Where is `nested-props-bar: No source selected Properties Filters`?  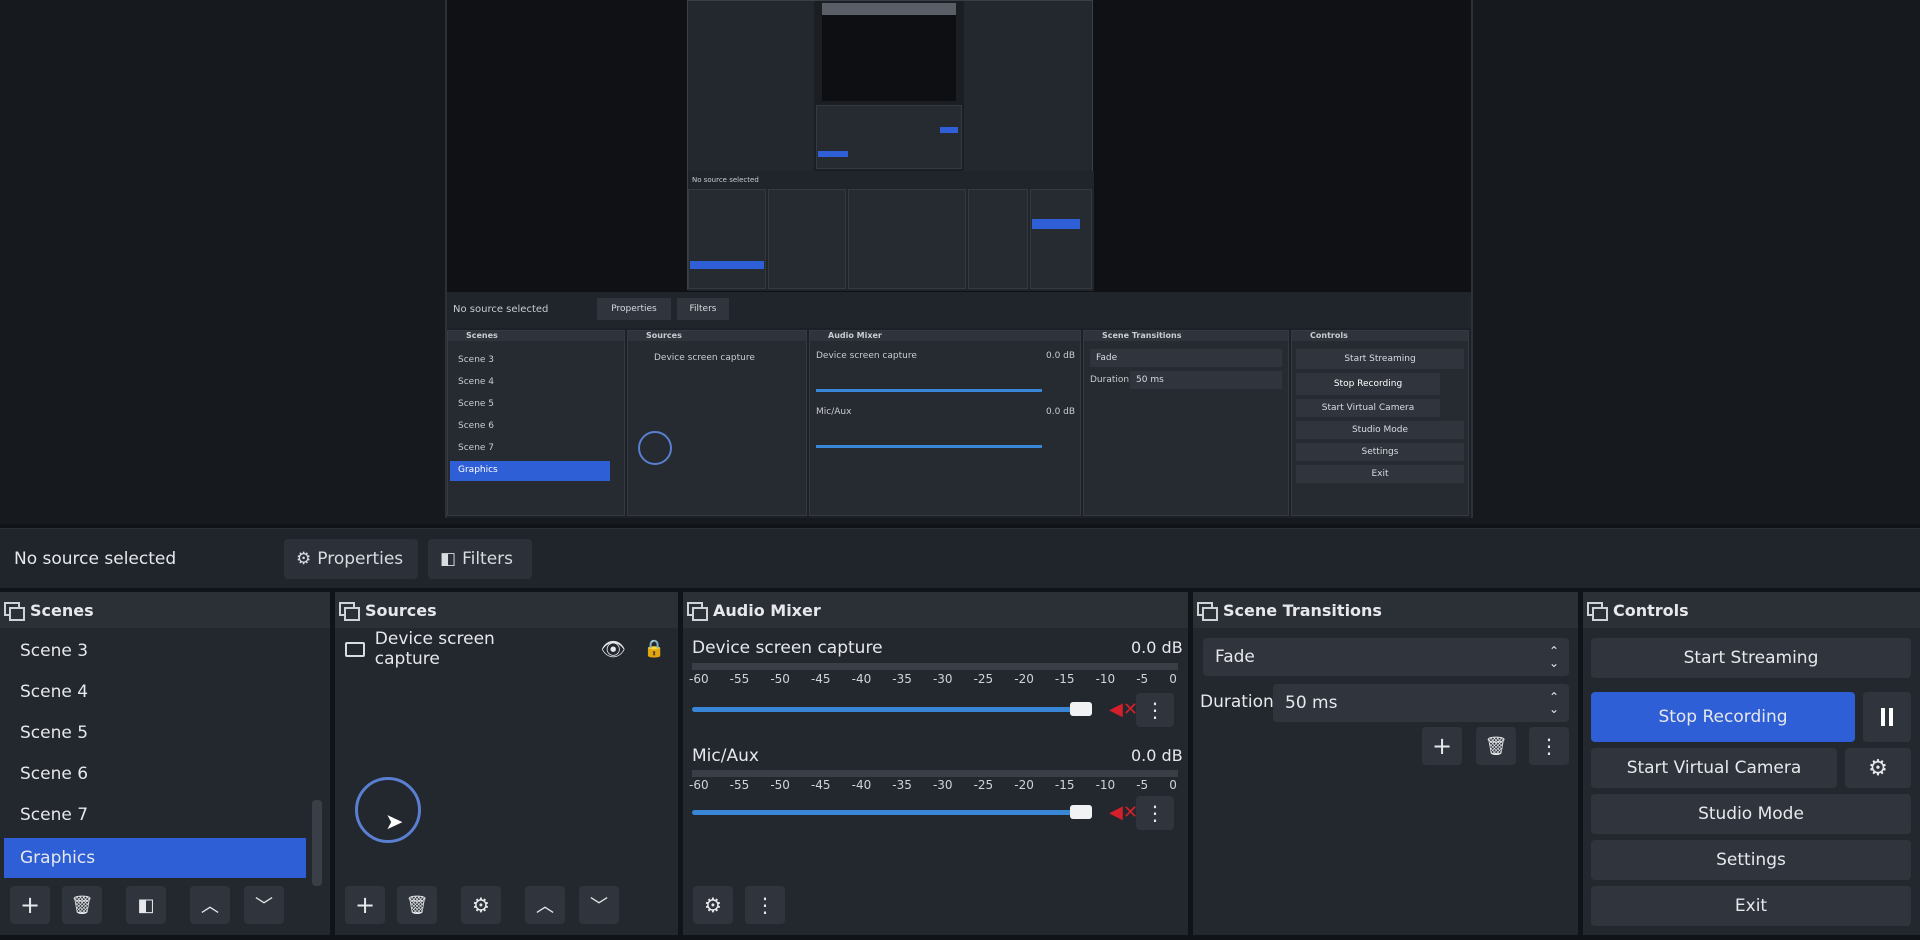
nested-props-bar: No source selected Properties Filters is located at coordinates (959, 310).